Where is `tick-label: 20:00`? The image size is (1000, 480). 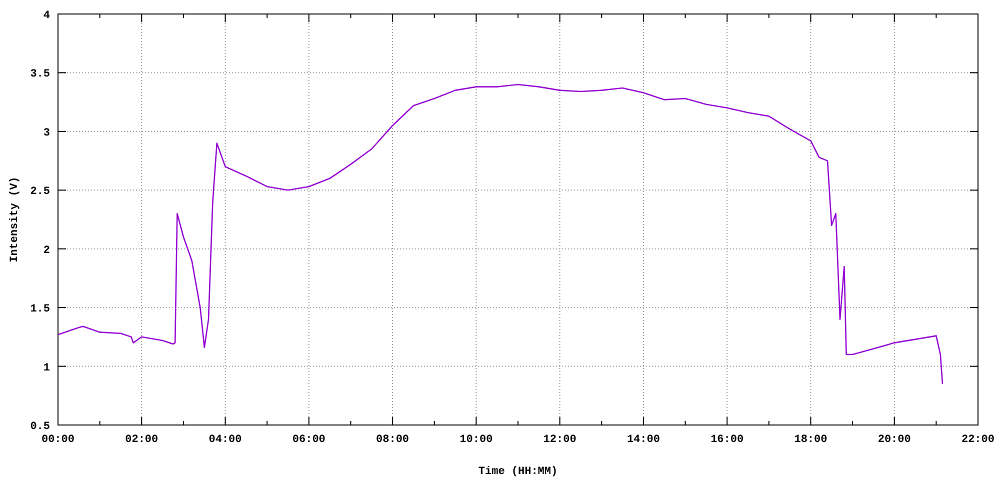
tick-label: 20:00 is located at coordinates (894, 440).